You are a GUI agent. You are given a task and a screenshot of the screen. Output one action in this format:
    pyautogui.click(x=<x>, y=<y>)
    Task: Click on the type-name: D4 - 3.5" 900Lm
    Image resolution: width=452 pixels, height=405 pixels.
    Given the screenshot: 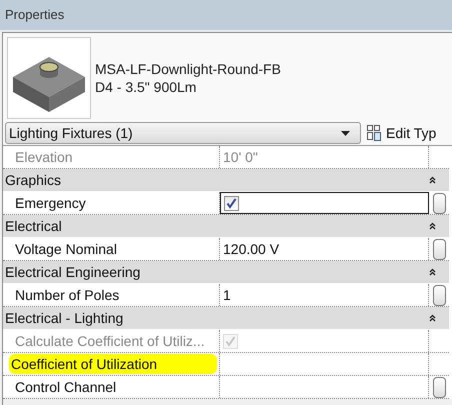 What is the action you would take?
    pyautogui.click(x=146, y=87)
    